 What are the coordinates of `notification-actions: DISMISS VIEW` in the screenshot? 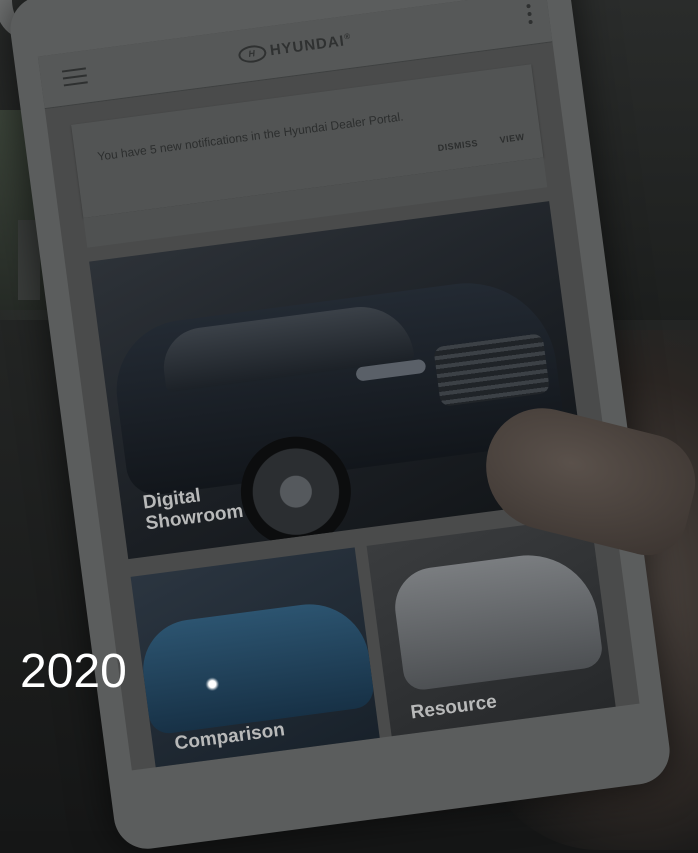 It's located at (470, 144).